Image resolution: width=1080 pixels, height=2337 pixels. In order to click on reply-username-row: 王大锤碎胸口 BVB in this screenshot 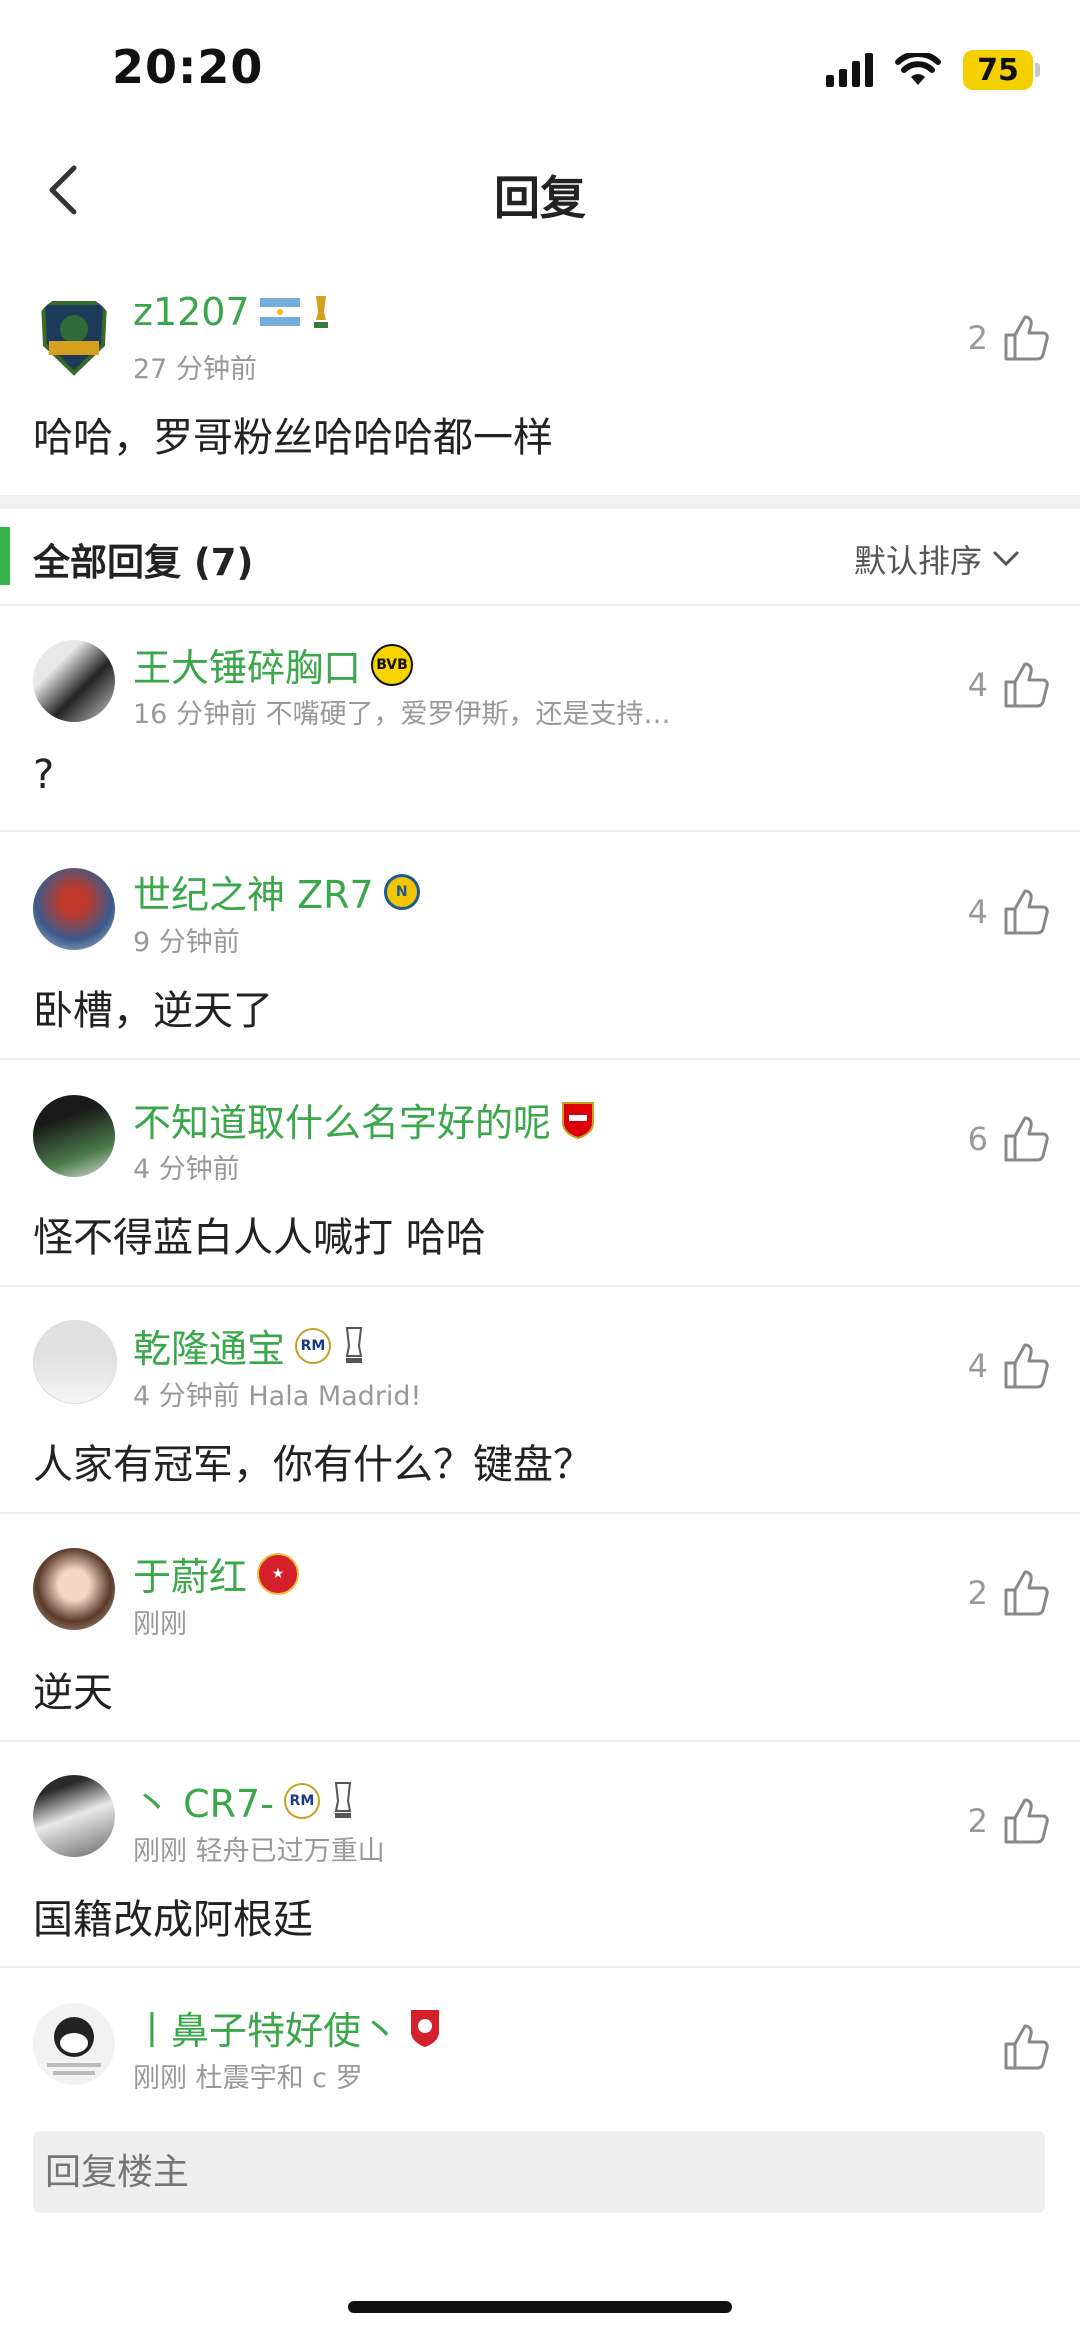, I will do `click(273, 664)`.